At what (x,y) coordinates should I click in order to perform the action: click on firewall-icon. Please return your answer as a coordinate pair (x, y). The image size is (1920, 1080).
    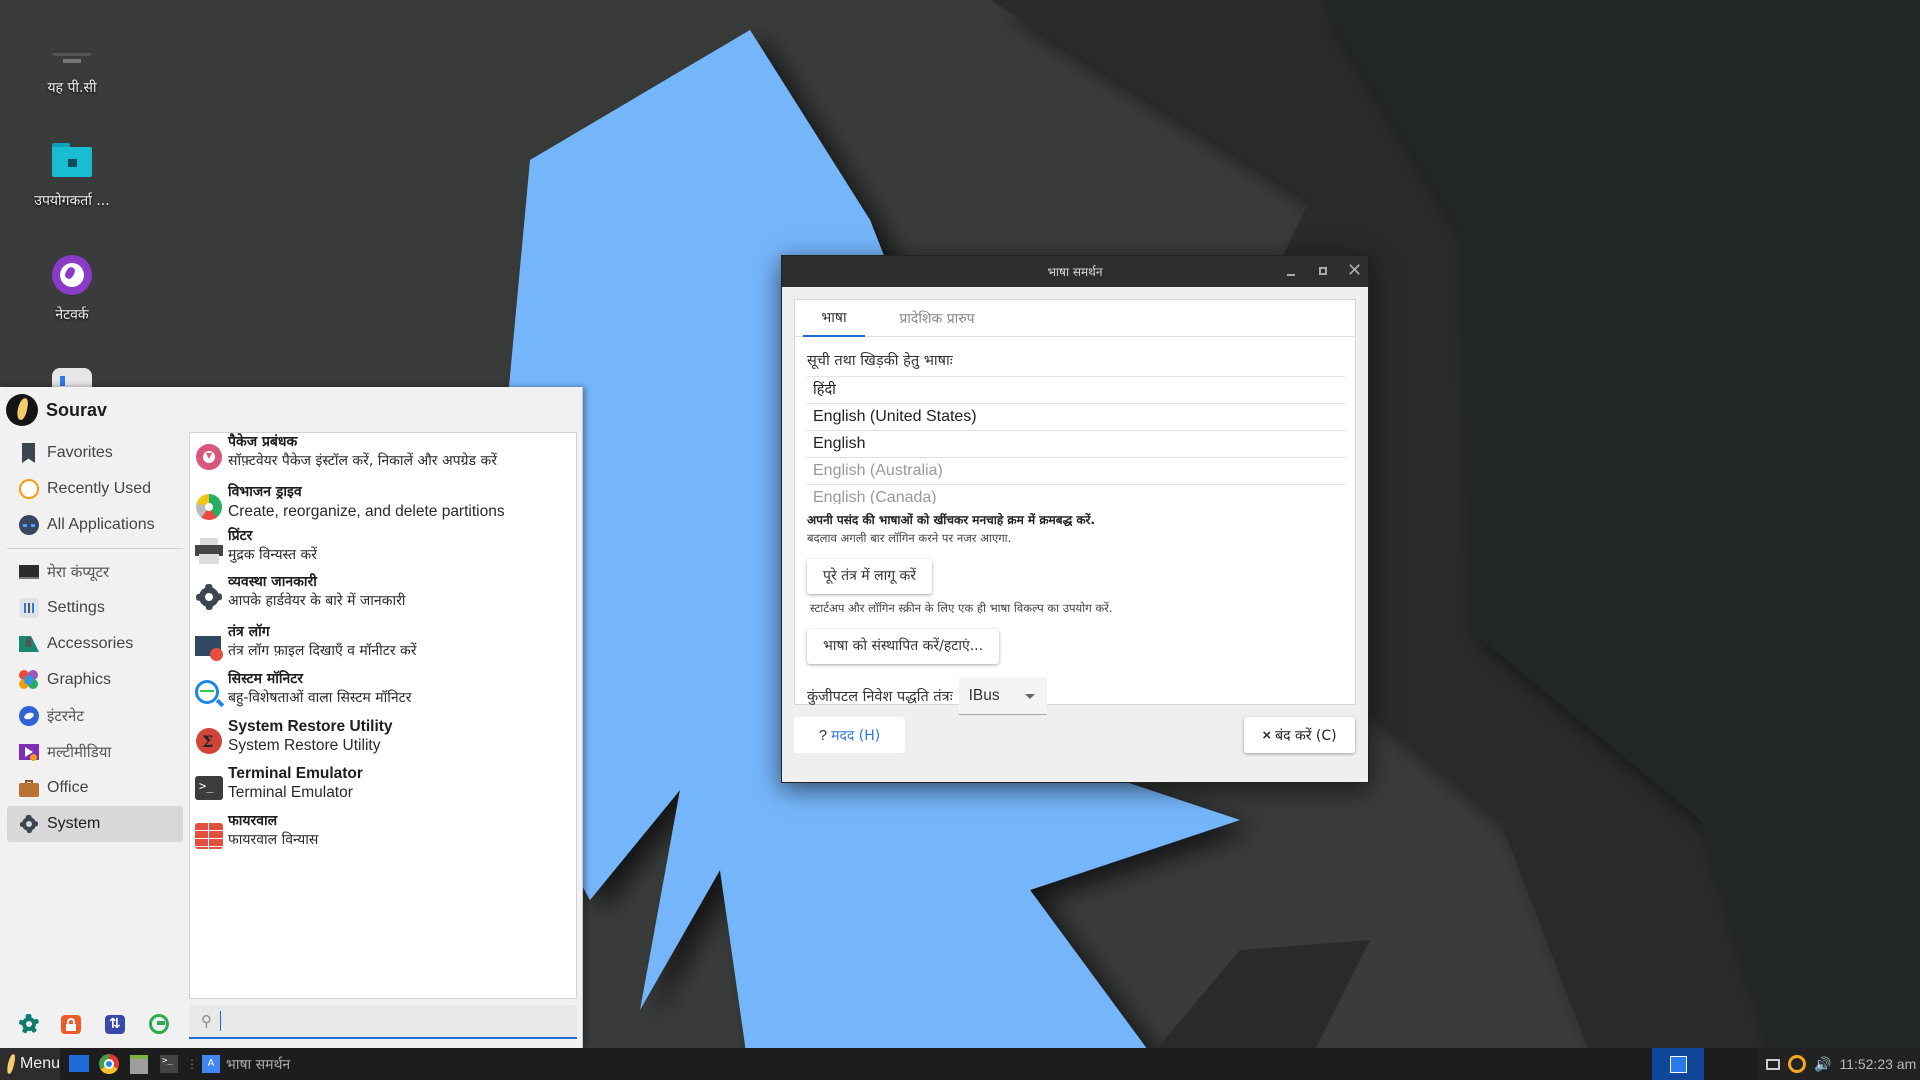
    Looking at the image, I should click on (209, 836).